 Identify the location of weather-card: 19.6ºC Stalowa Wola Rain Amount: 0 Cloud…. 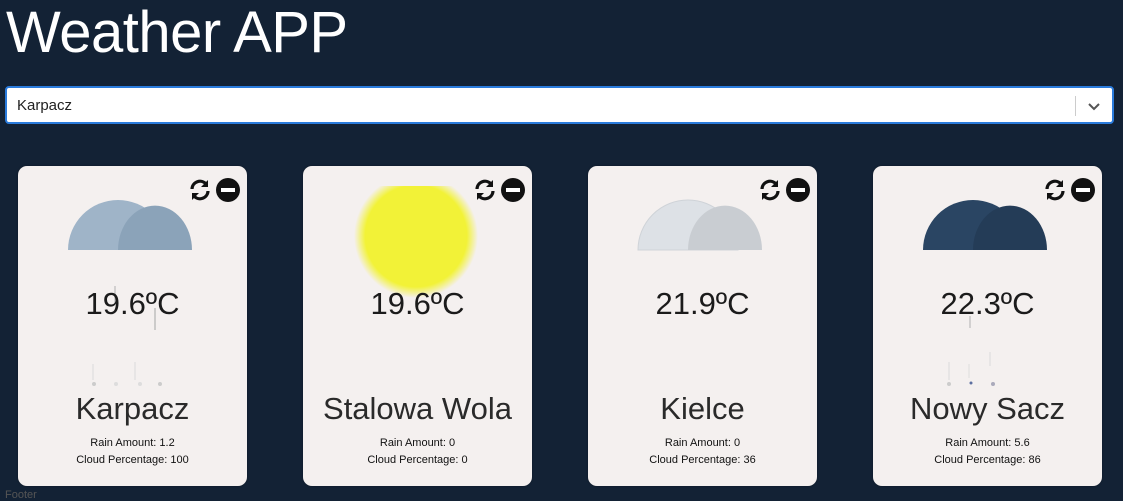
(417, 326).